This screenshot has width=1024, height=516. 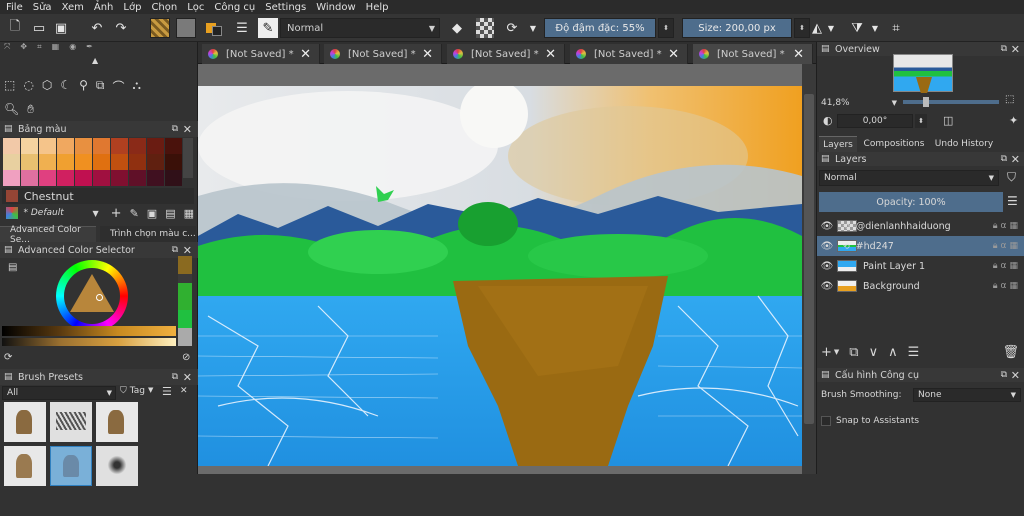 I want to click on smoothing-select: None ▼, so click(x=967, y=395).